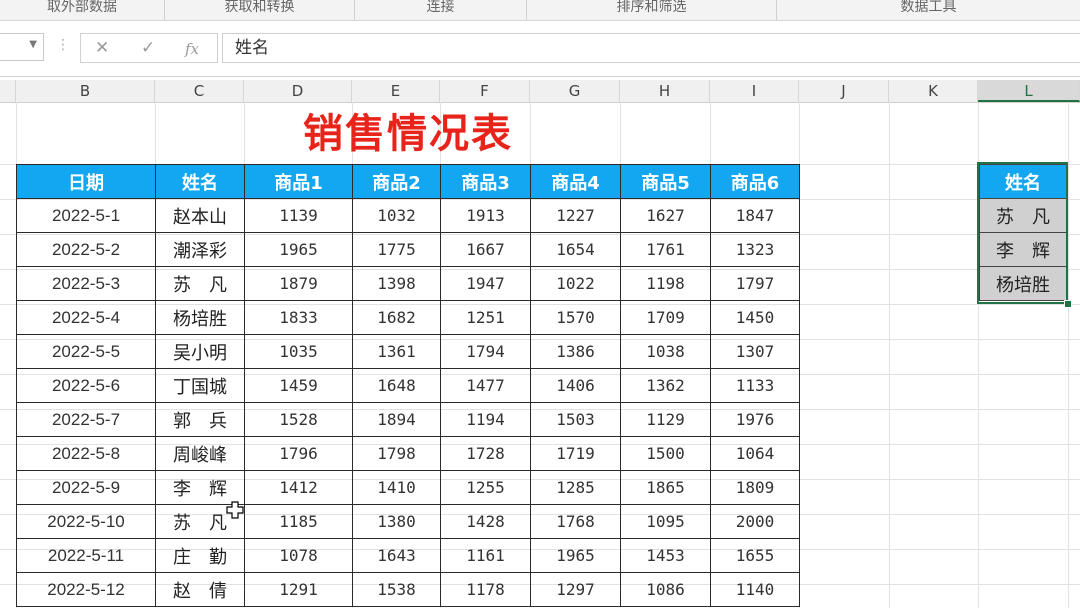 The height and width of the screenshot is (608, 1080). What do you see at coordinates (298, 555) in the screenshot?
I see `product1-cell: 1078` at bounding box center [298, 555].